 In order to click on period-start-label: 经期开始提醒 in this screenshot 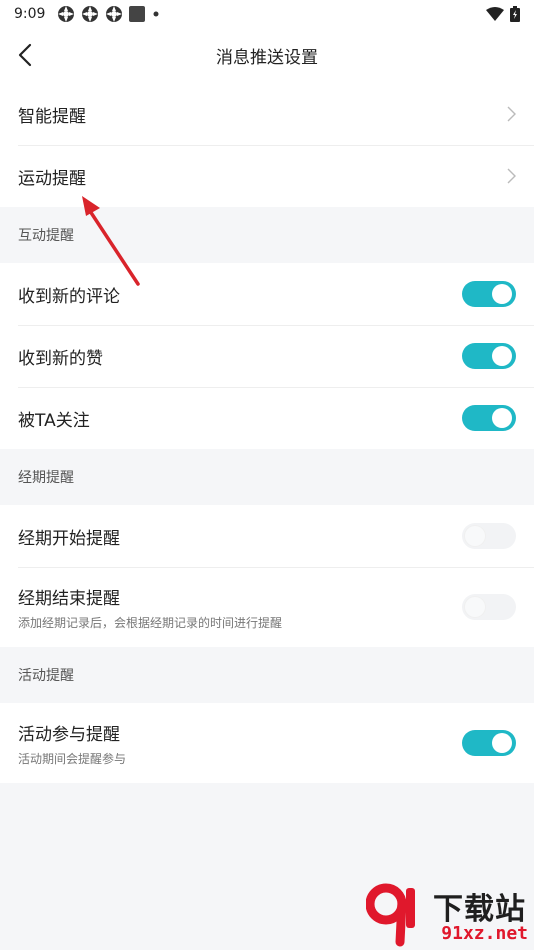, I will do `click(69, 538)`.